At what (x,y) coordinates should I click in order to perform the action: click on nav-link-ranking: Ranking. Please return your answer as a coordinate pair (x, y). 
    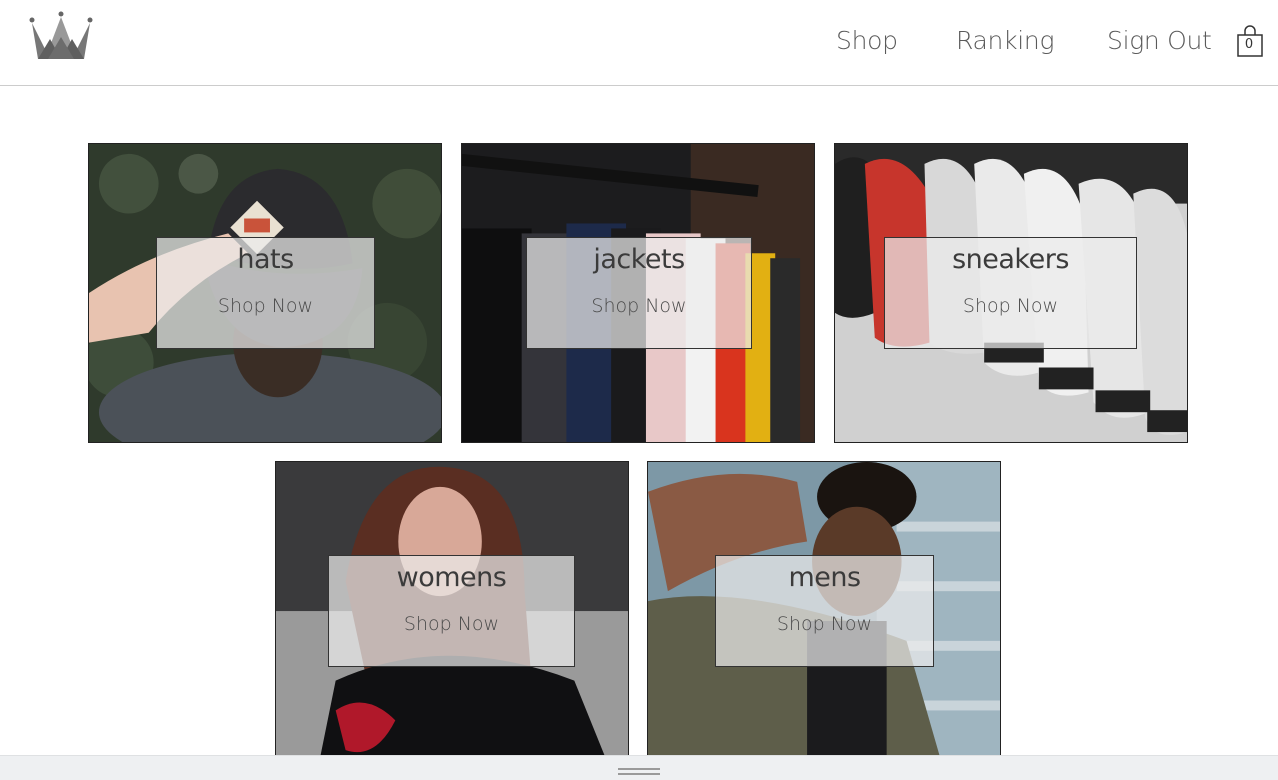
    Looking at the image, I should click on (1005, 40).